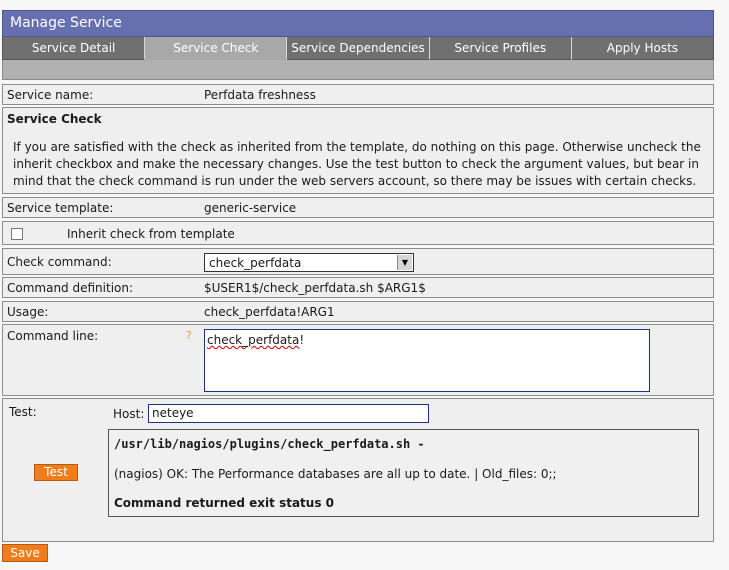 Image resolution: width=729 pixels, height=570 pixels. Describe the element at coordinates (56, 472) in the screenshot. I see `test-button: Test` at that location.